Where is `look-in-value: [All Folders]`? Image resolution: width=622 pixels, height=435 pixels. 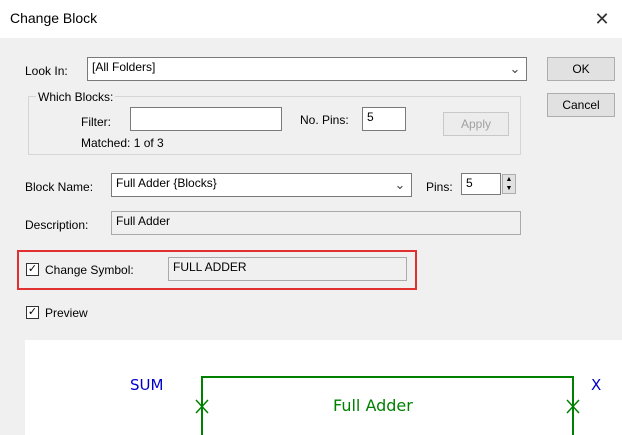
look-in-value: [All Folders] is located at coordinates (124, 67).